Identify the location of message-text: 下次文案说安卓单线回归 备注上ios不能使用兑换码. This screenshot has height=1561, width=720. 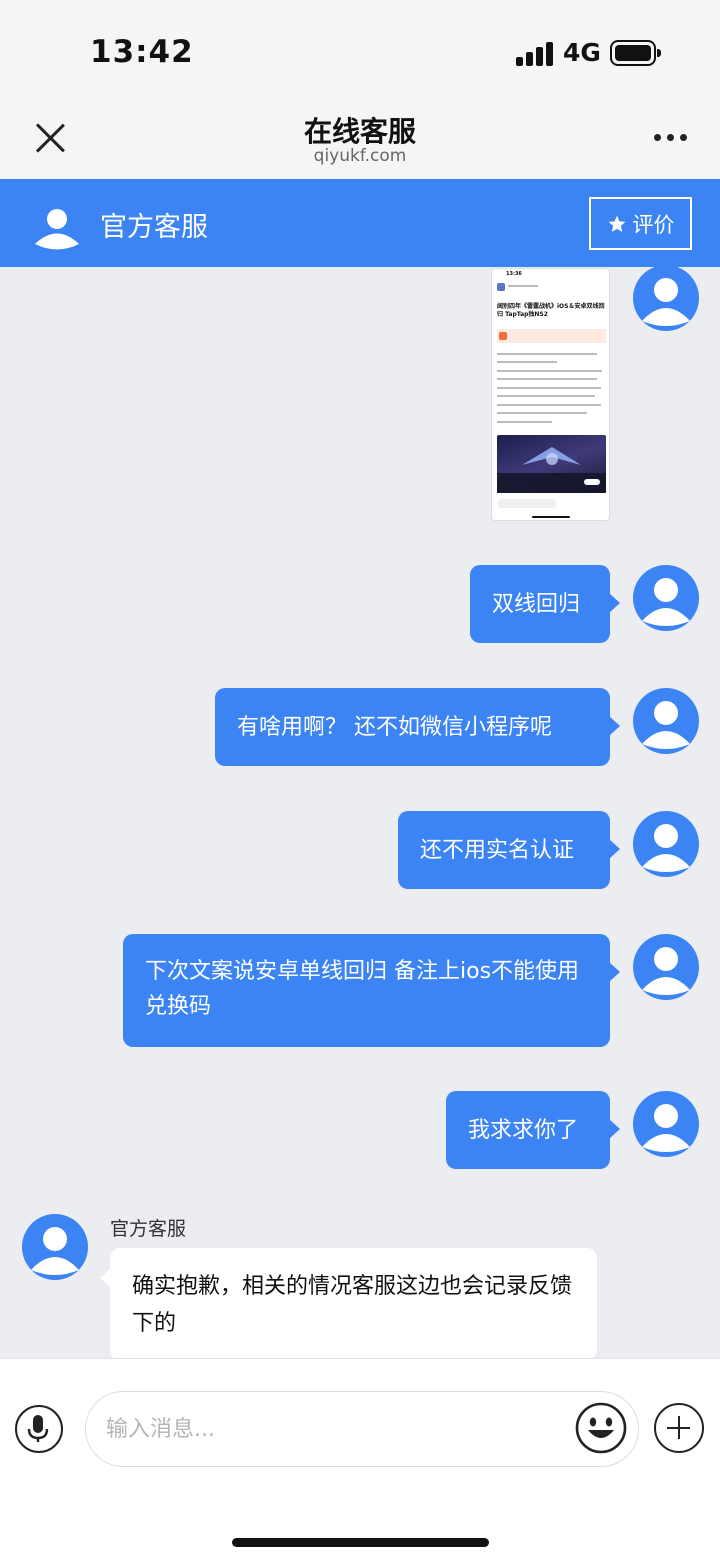
(362, 989).